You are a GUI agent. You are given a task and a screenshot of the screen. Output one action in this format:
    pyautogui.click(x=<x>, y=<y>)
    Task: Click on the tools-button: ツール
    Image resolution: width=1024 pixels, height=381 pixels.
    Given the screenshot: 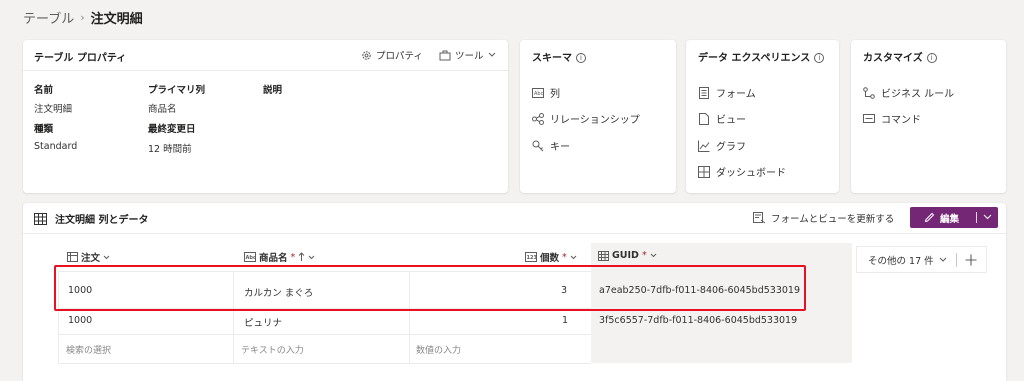 What is the action you would take?
    pyautogui.click(x=467, y=55)
    